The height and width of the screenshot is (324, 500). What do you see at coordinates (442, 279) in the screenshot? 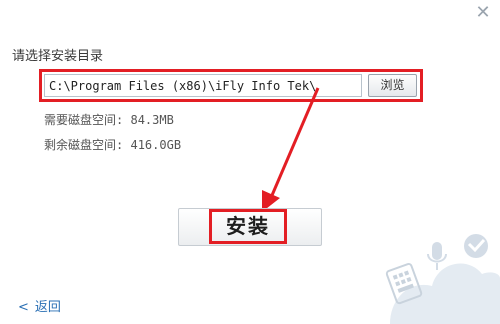
I see `cloud-icon` at bounding box center [442, 279].